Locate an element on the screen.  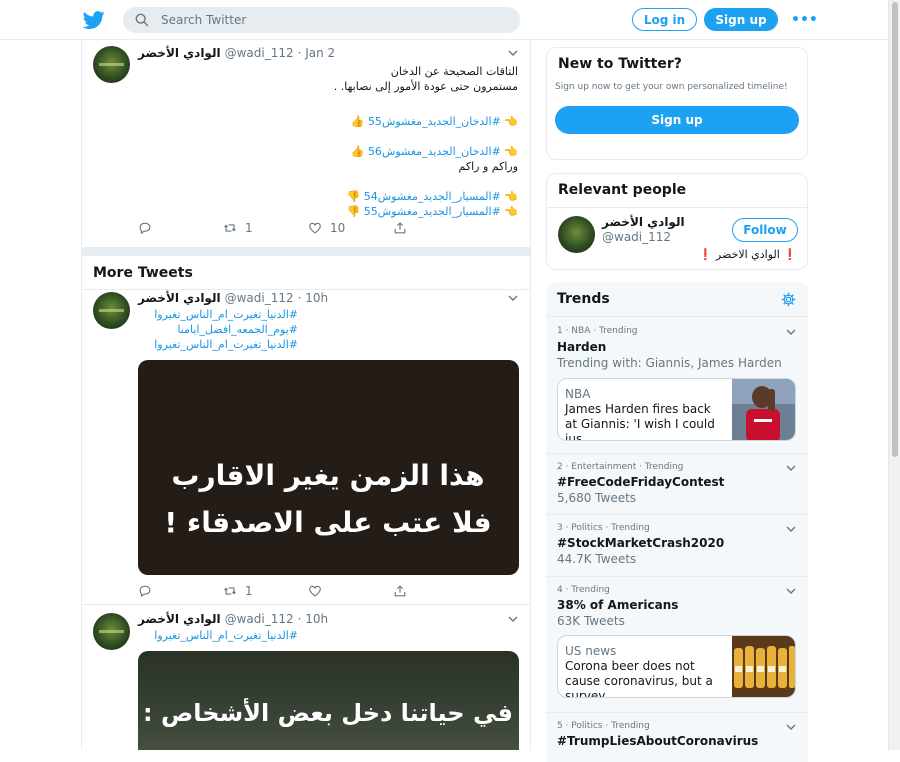
person-handle: @wadi_112 is located at coordinates (636, 237).